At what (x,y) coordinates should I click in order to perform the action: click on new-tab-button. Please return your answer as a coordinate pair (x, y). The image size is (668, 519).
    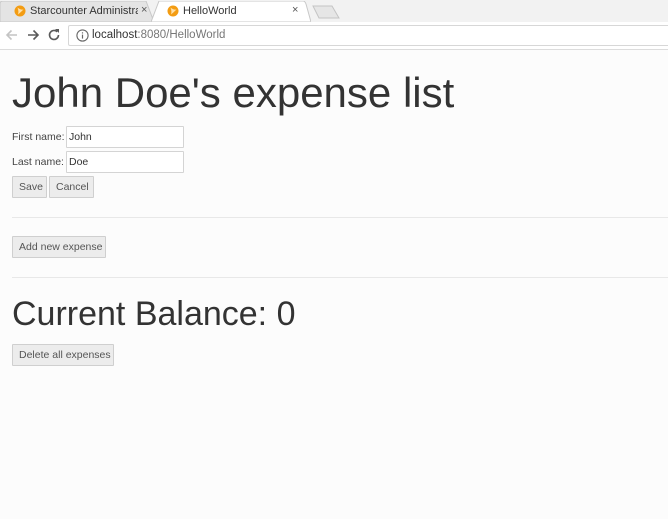
    Looking at the image, I should click on (326, 12).